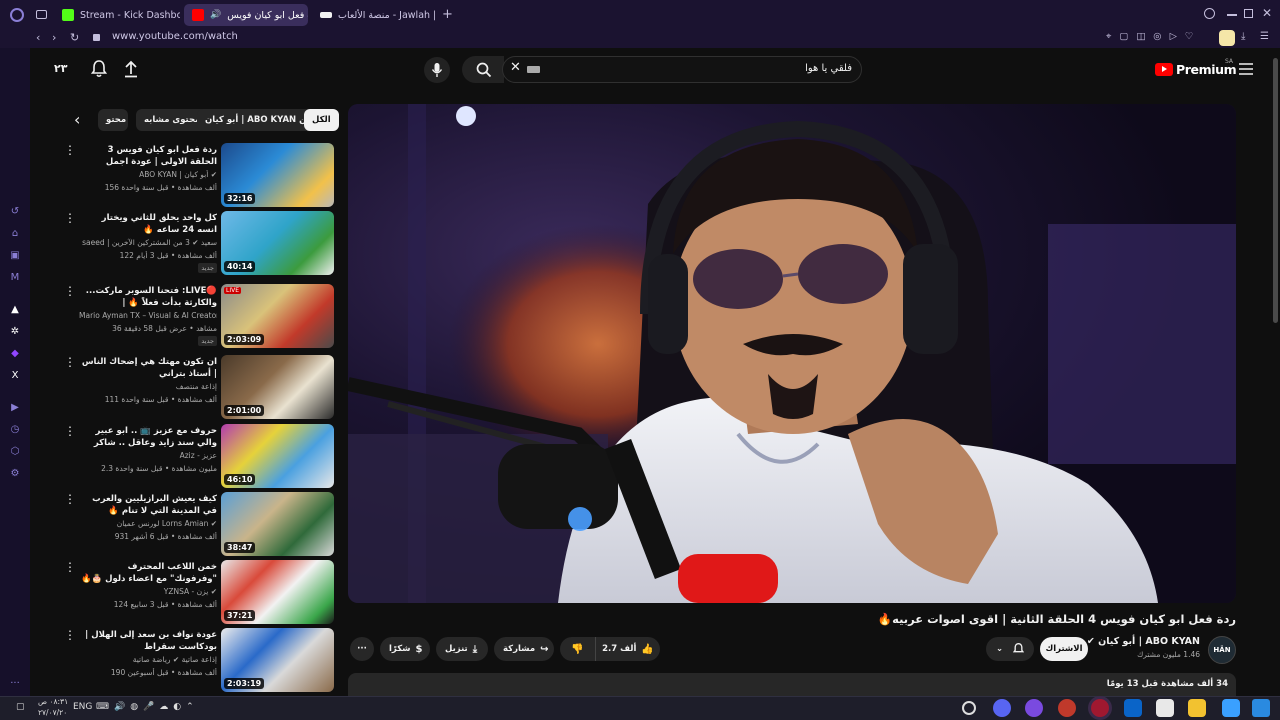  I want to click on clock-sidebar-icon: ◷, so click(15, 430).